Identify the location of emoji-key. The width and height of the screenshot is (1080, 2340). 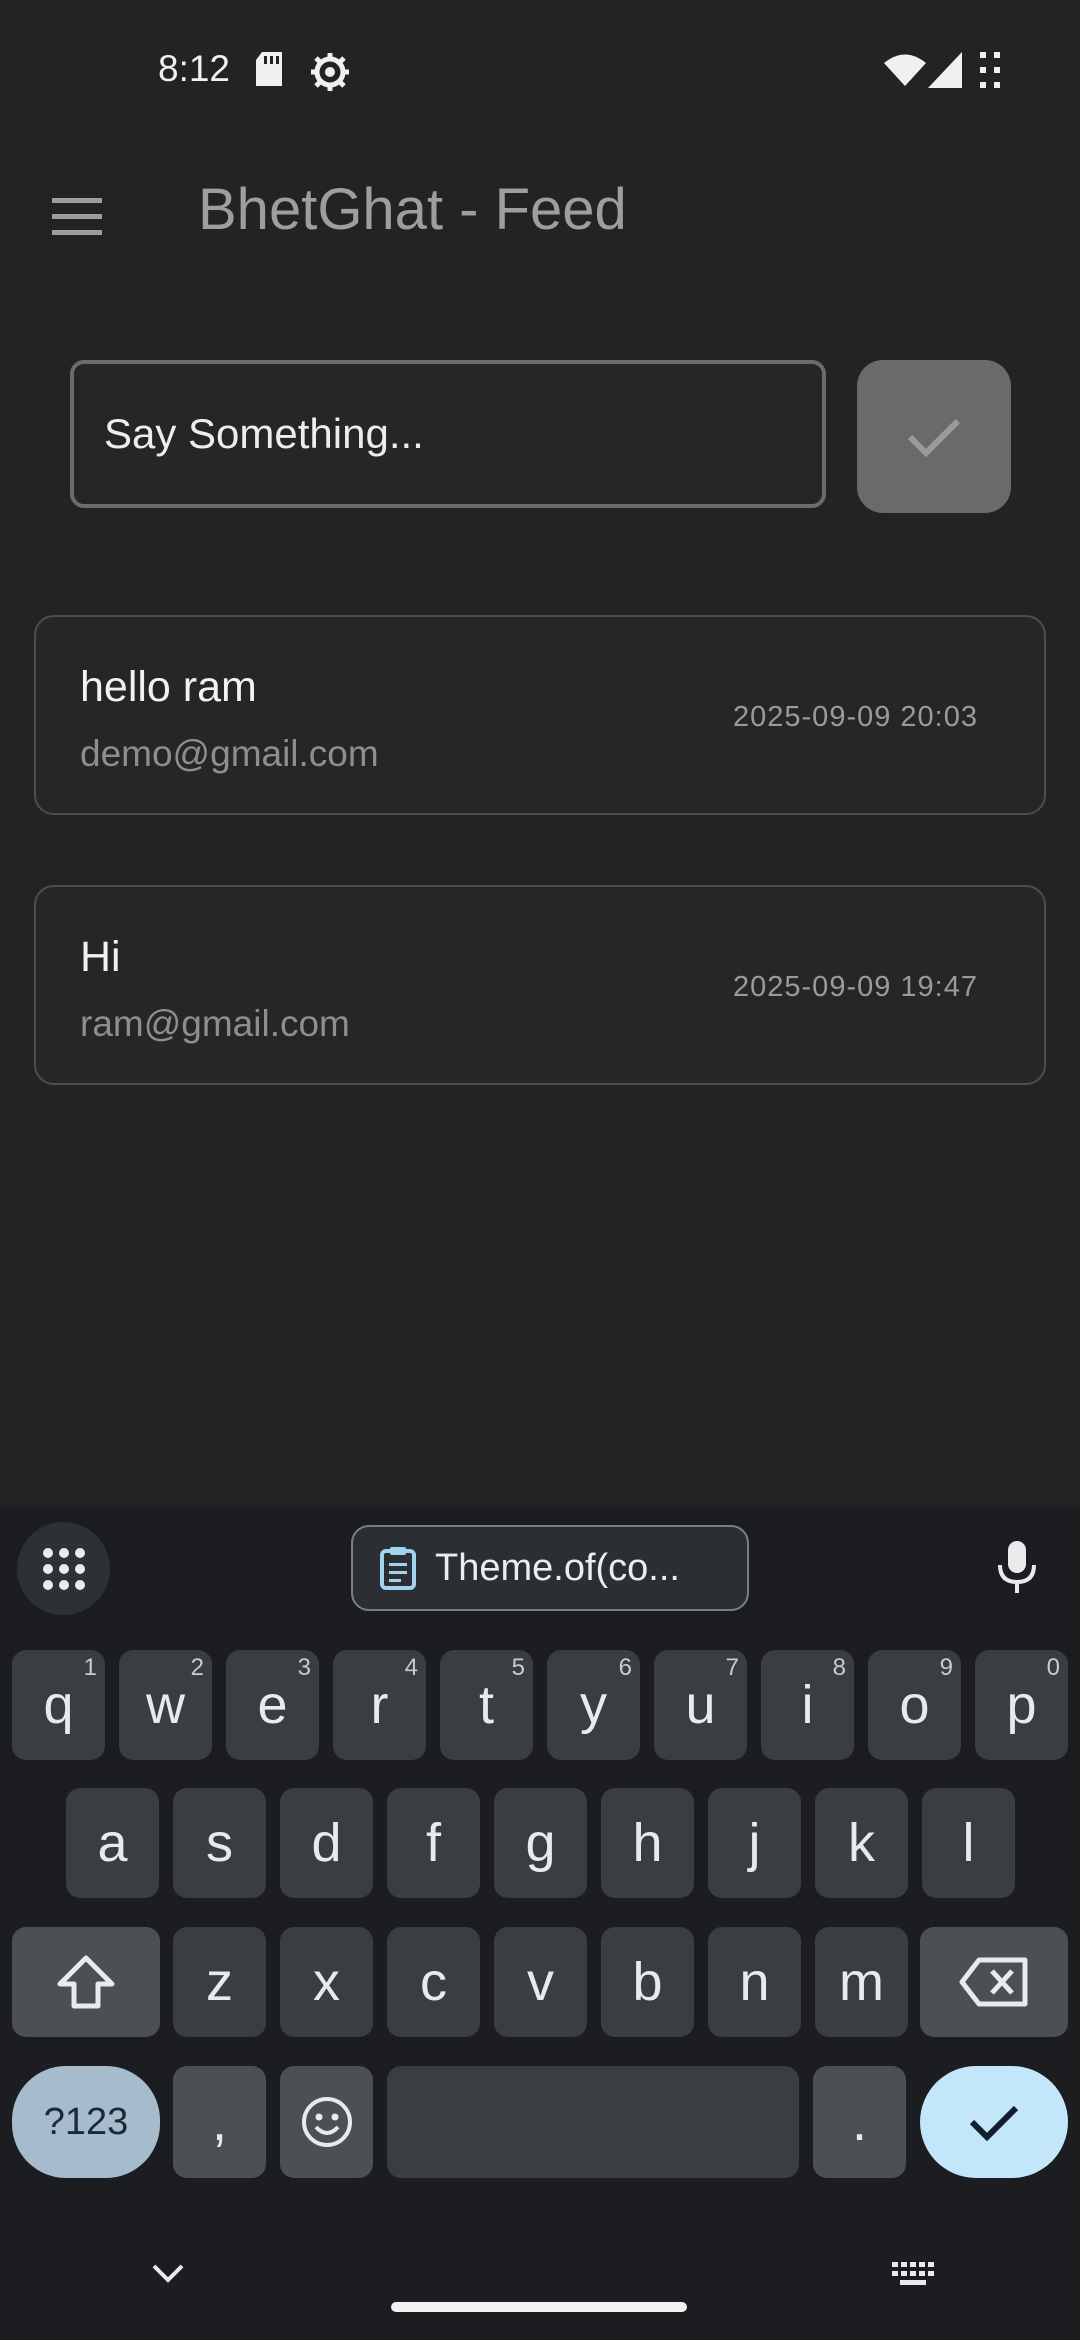
(326, 2122).